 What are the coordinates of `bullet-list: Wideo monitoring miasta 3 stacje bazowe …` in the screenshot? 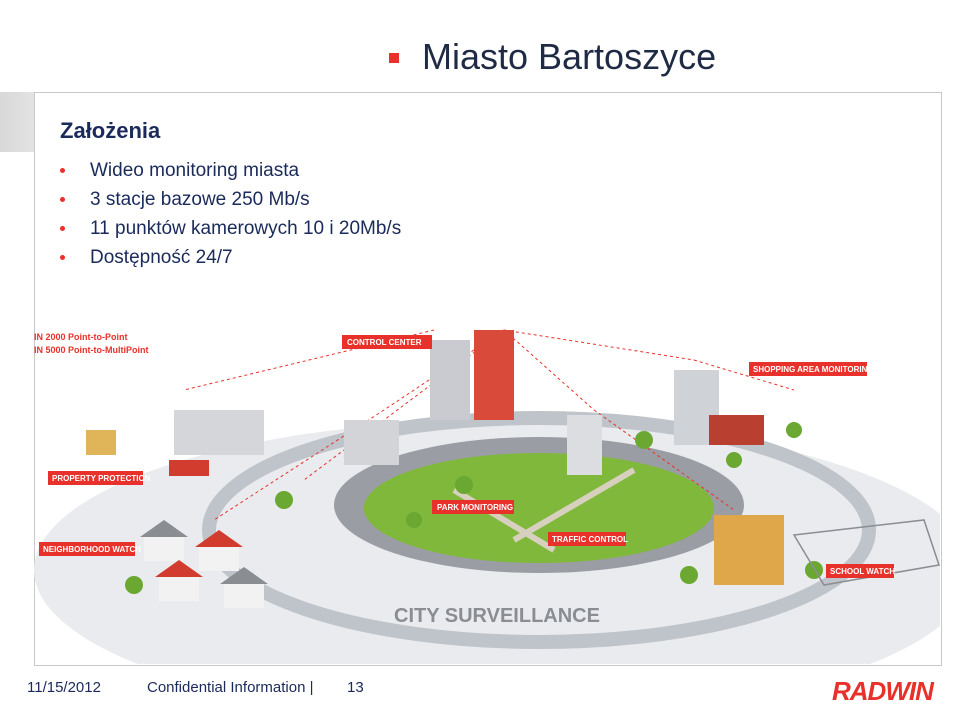 It's located at (230, 218).